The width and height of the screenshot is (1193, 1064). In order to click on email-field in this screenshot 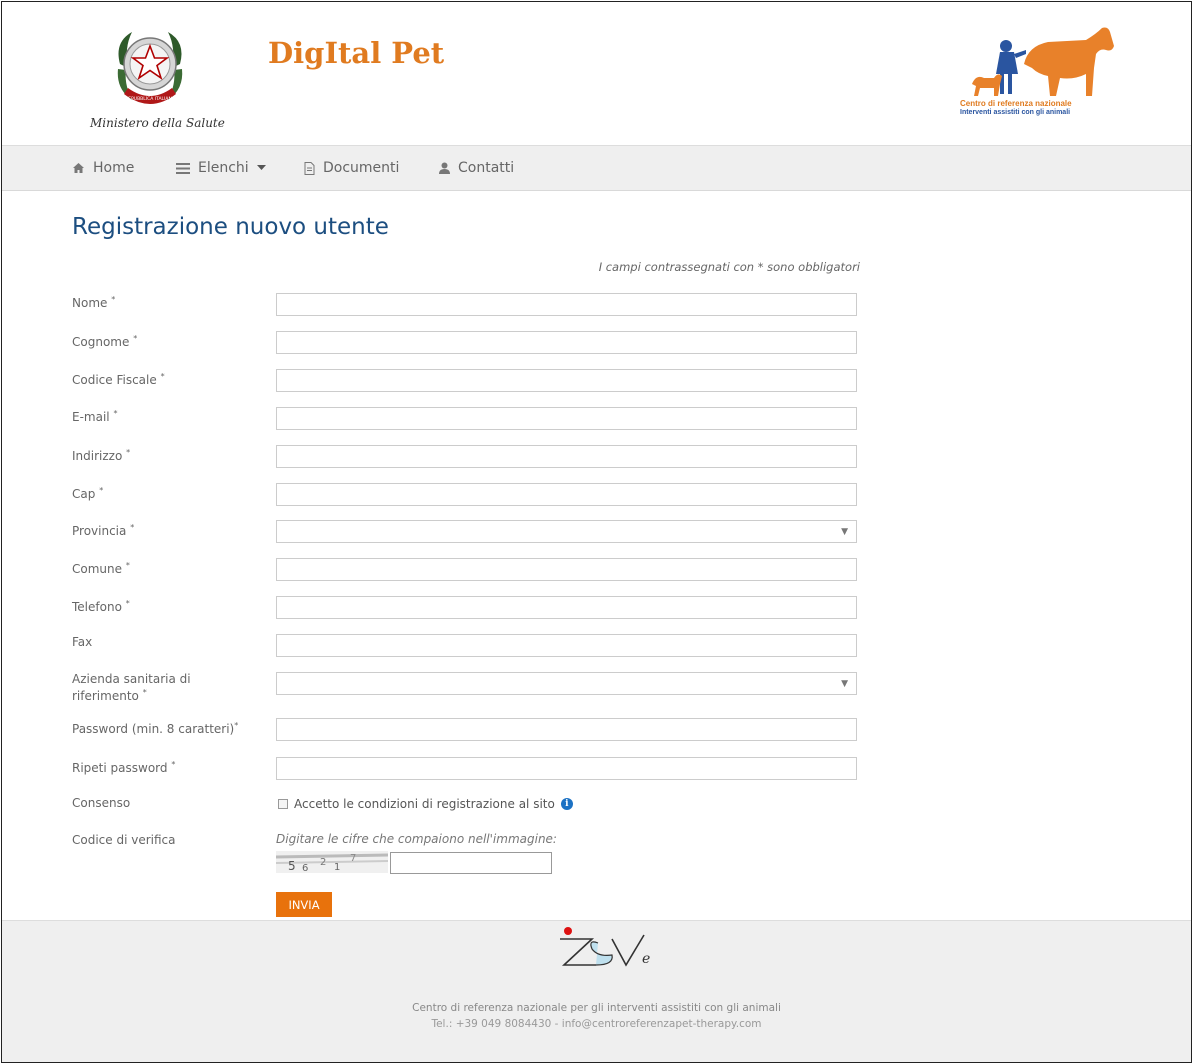, I will do `click(566, 418)`.